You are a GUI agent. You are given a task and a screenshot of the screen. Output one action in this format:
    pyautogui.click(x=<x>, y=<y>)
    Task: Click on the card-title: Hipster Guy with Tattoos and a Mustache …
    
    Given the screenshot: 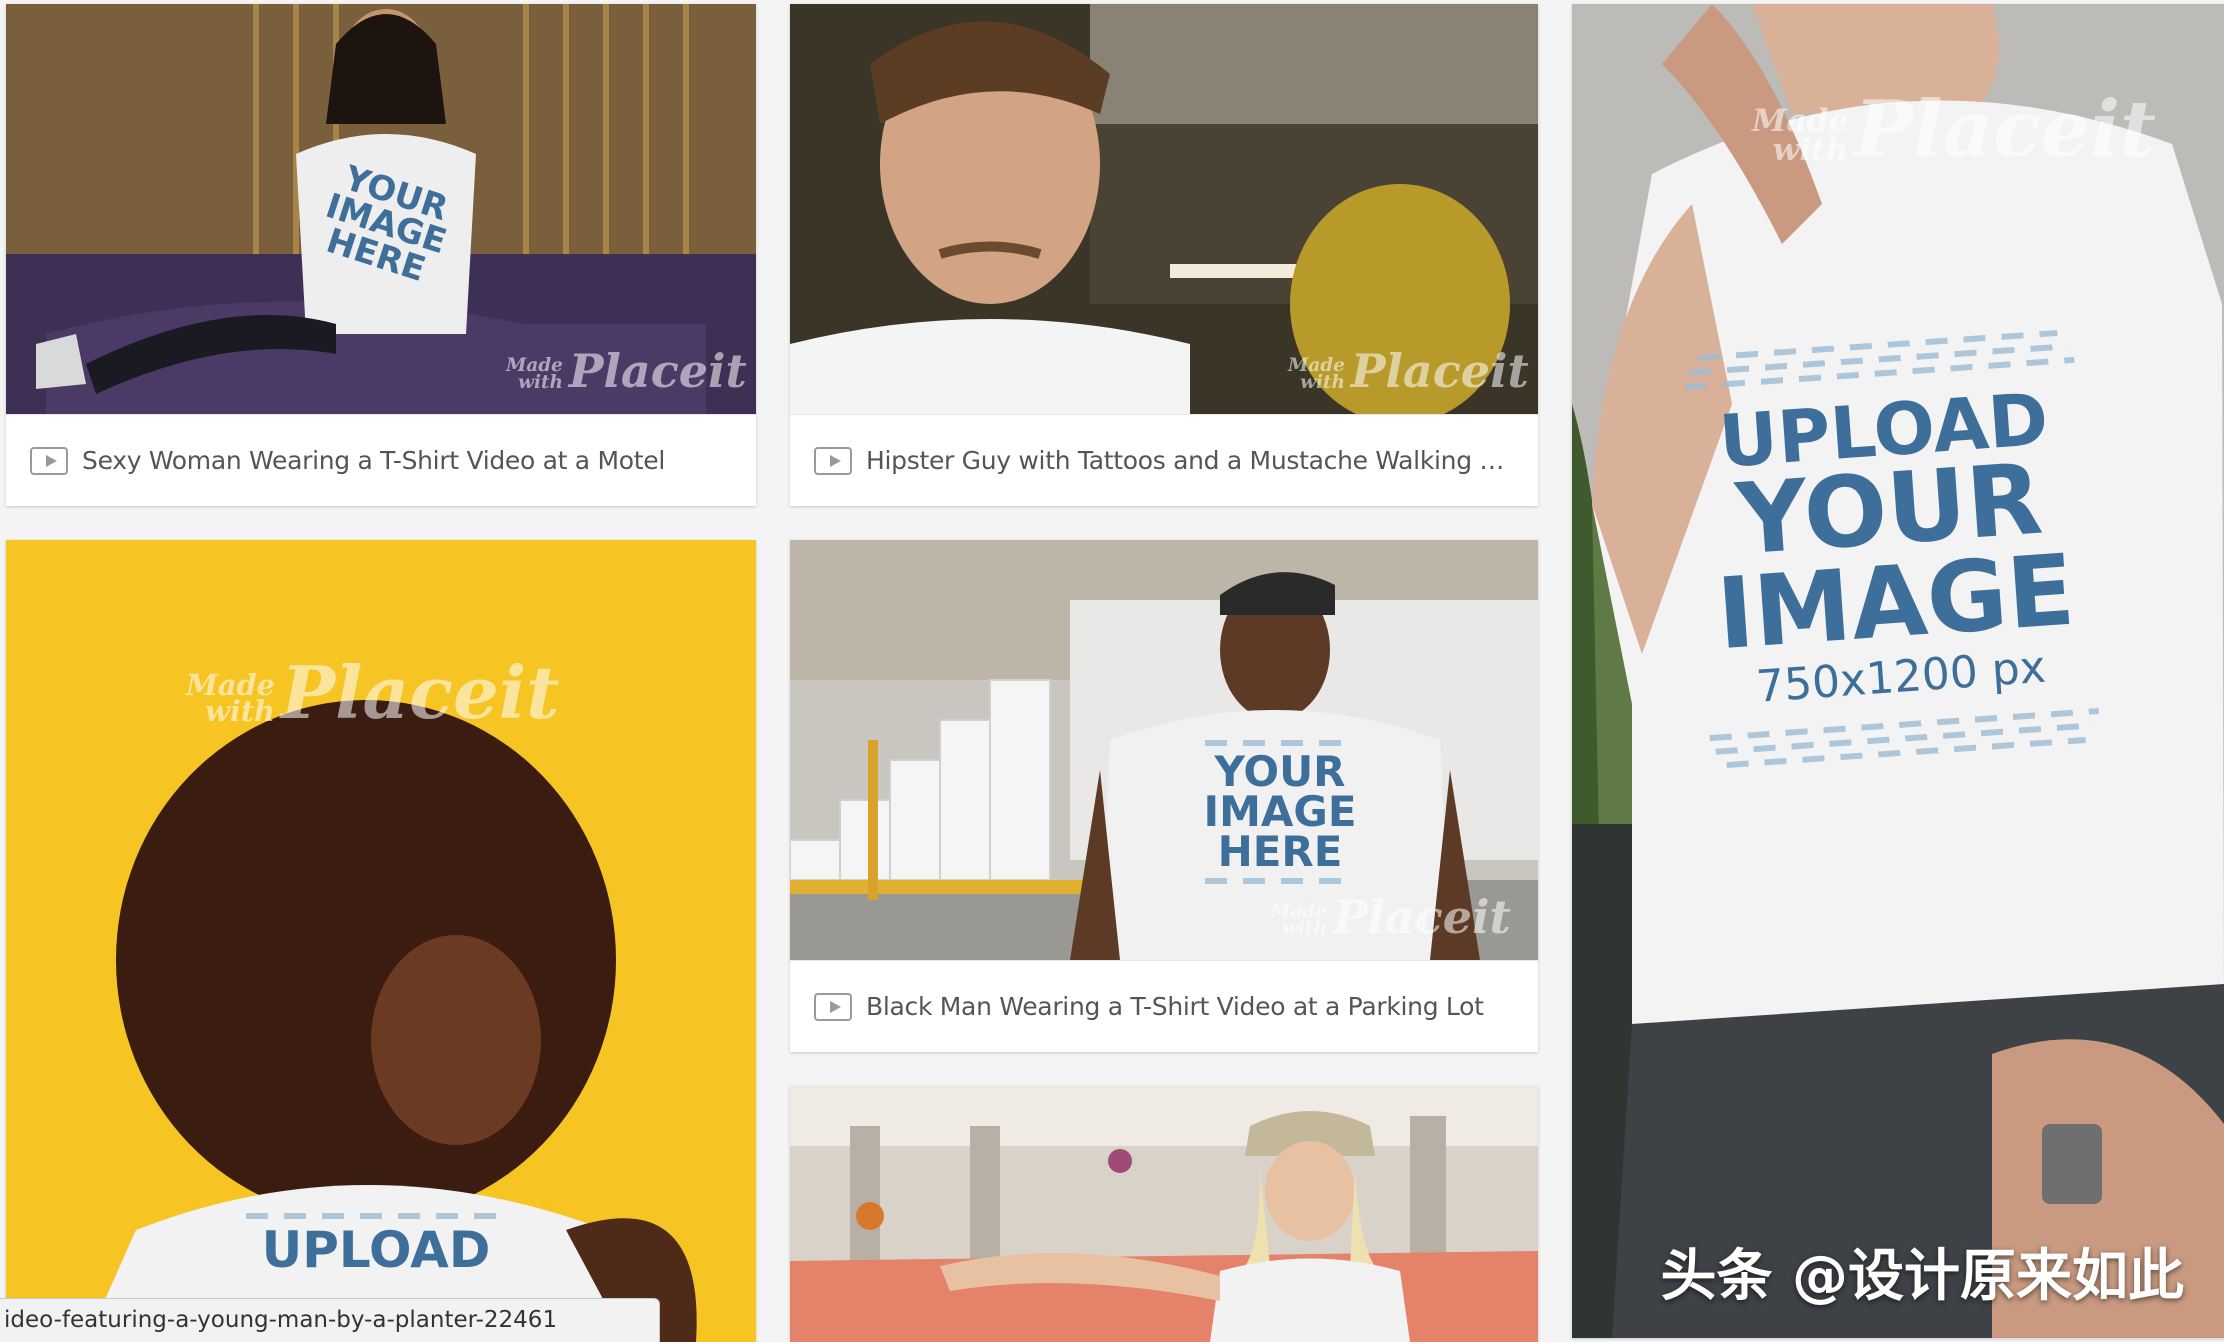 What is the action you would take?
    pyautogui.click(x=1192, y=460)
    